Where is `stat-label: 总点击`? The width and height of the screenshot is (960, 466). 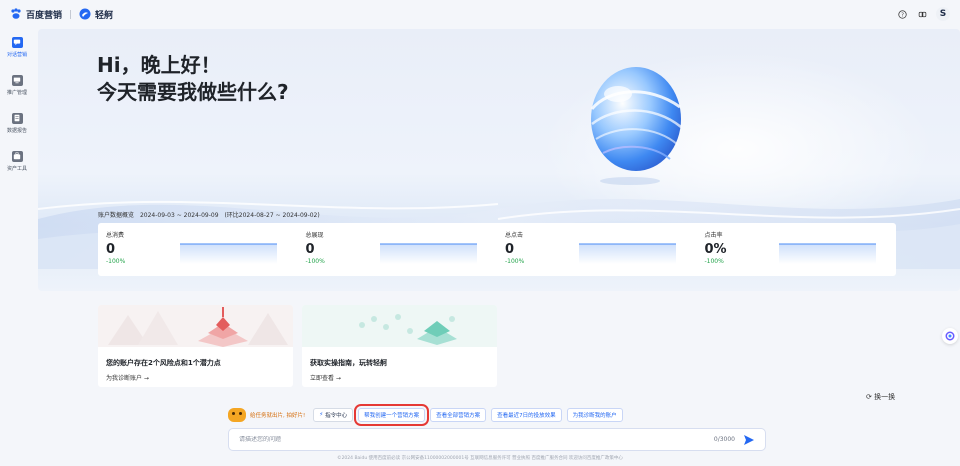 stat-label: 总点击 is located at coordinates (514, 235).